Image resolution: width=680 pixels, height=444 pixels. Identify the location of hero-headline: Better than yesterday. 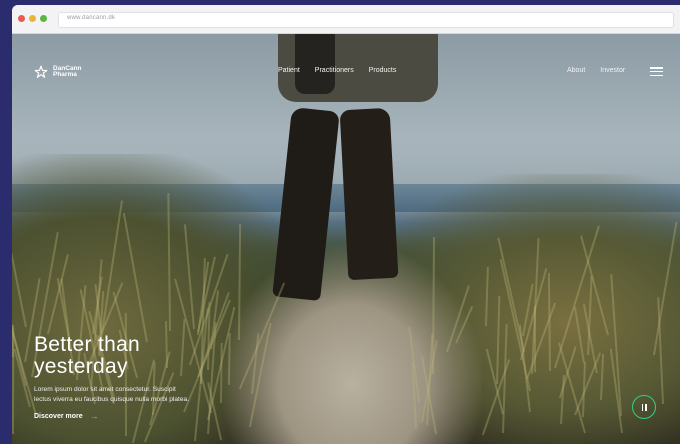
(87, 356).